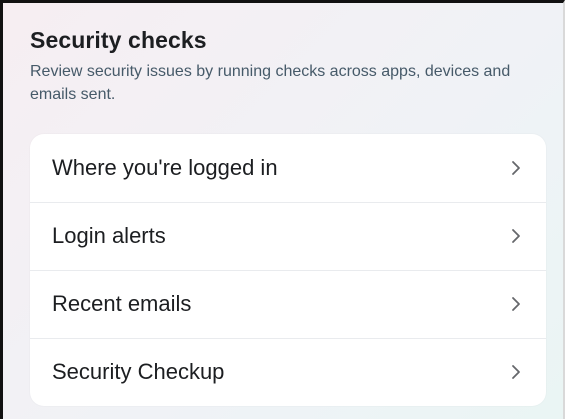 This screenshot has width=565, height=419. I want to click on recent-emails-item: Recent emails, so click(288, 304).